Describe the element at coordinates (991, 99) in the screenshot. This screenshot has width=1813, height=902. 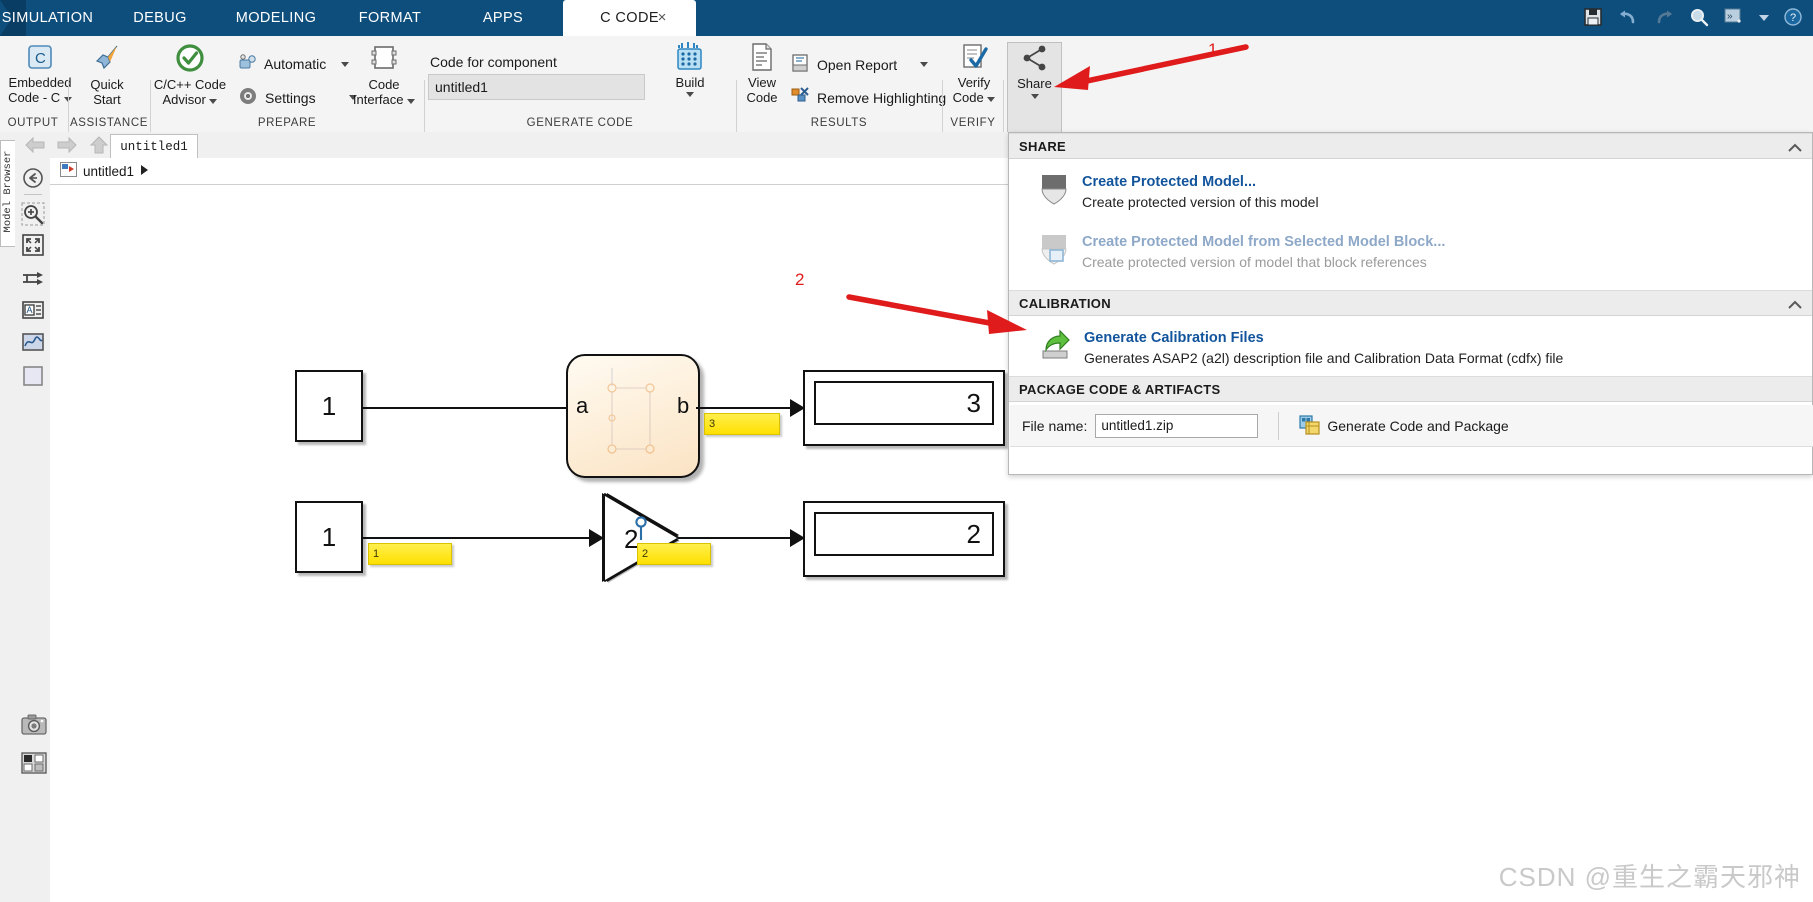
I see `verify-code-chevron-icon` at that location.